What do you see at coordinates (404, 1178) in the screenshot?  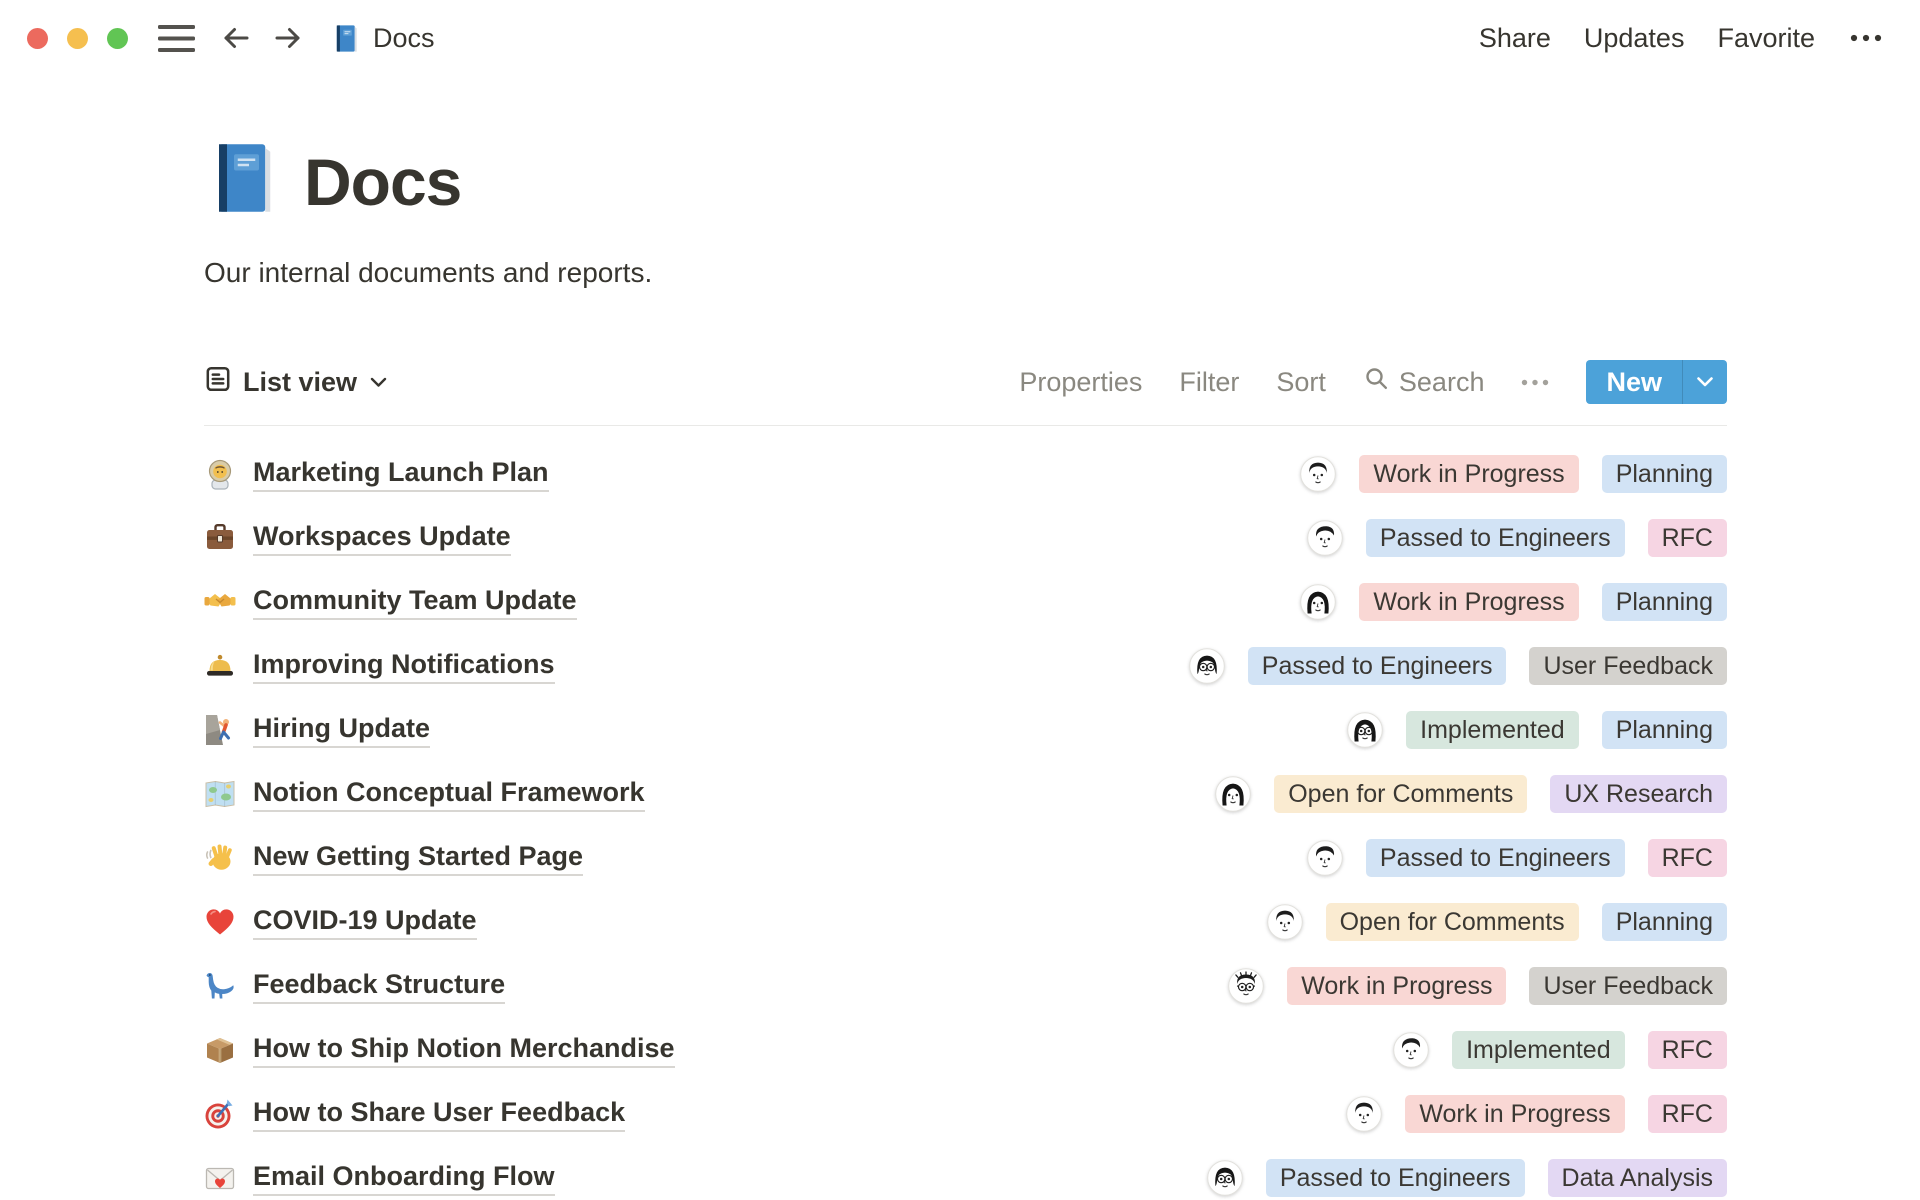 I see `doc-title-link: Email Onboarding Flow` at bounding box center [404, 1178].